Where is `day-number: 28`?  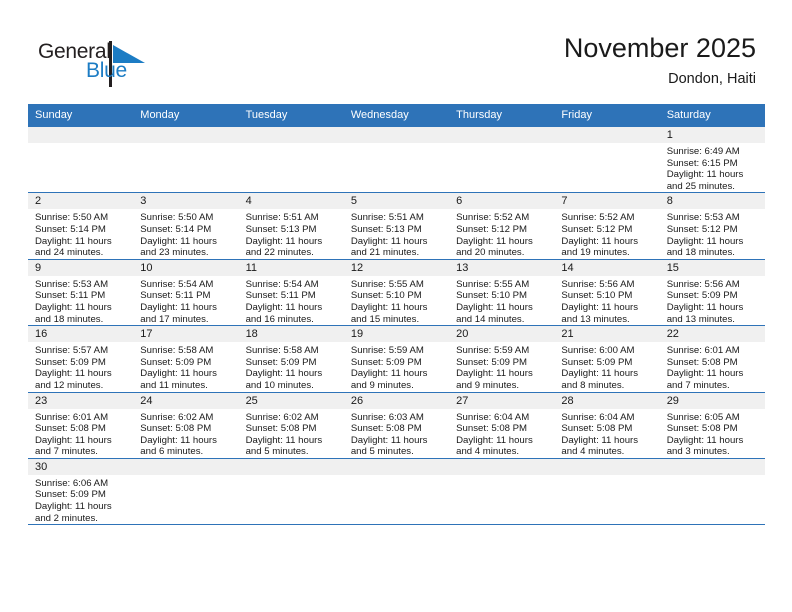 day-number: 28 is located at coordinates (607, 400).